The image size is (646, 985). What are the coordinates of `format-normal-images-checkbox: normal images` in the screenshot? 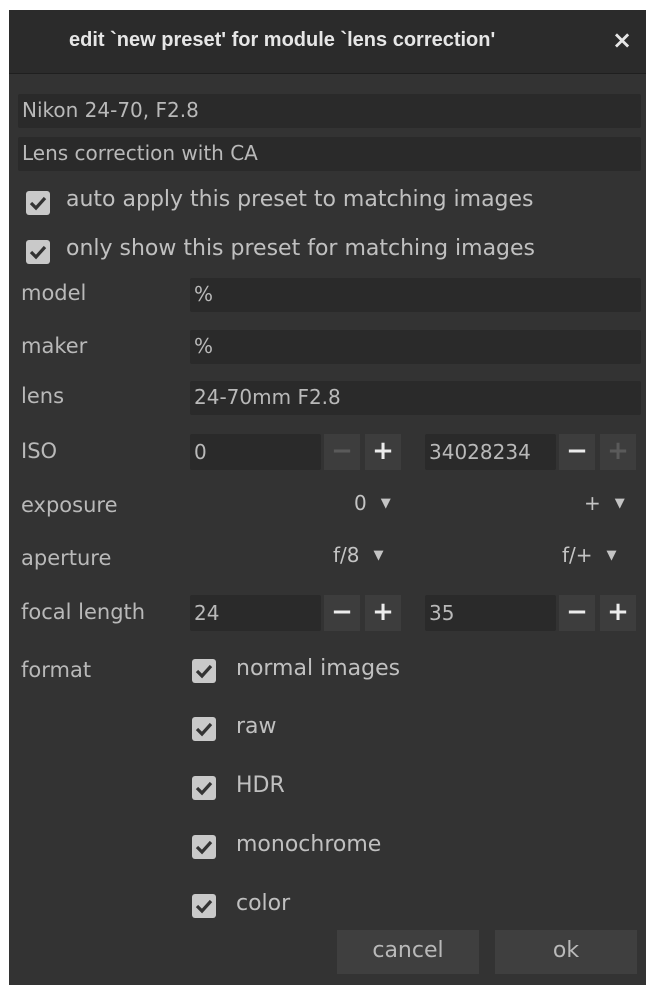 It's located at (340, 671).